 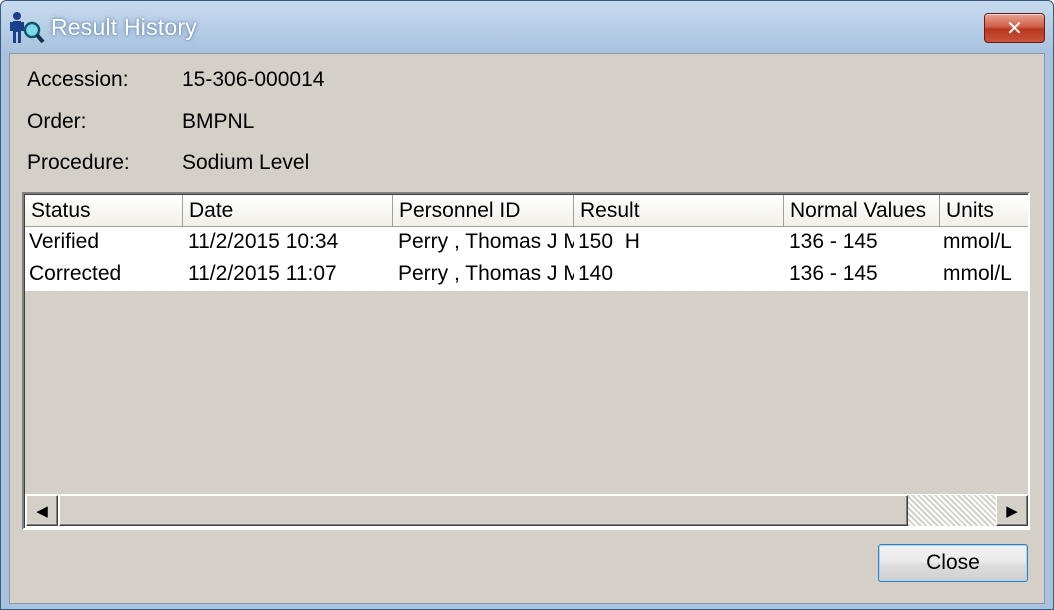 I want to click on accession-value: 15-306-000014, so click(x=253, y=79).